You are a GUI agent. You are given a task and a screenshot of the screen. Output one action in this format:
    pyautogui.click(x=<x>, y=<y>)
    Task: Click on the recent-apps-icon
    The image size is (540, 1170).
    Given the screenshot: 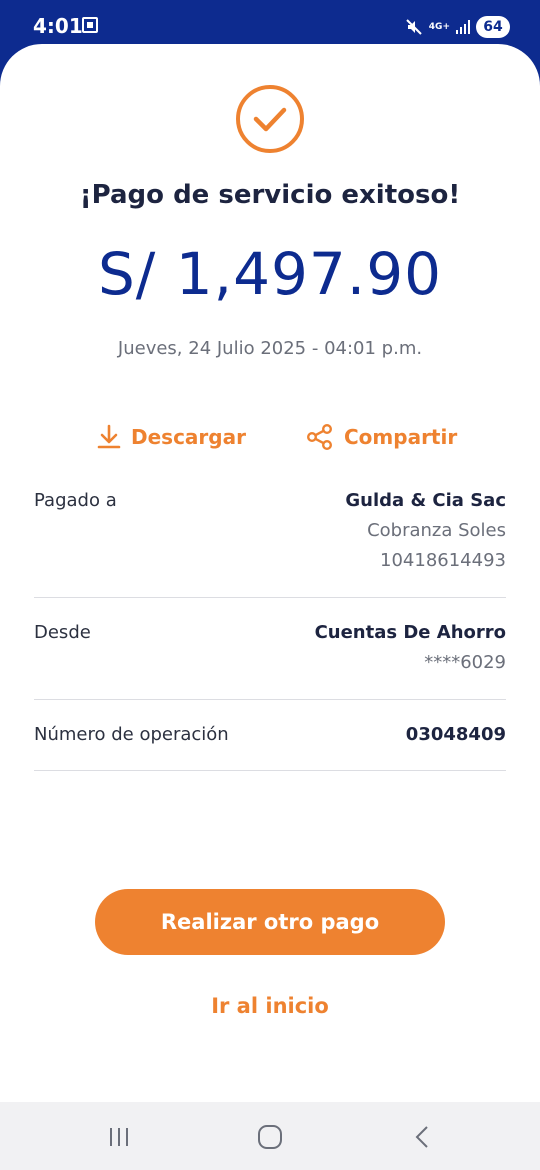 What is the action you would take?
    pyautogui.click(x=120, y=1137)
    